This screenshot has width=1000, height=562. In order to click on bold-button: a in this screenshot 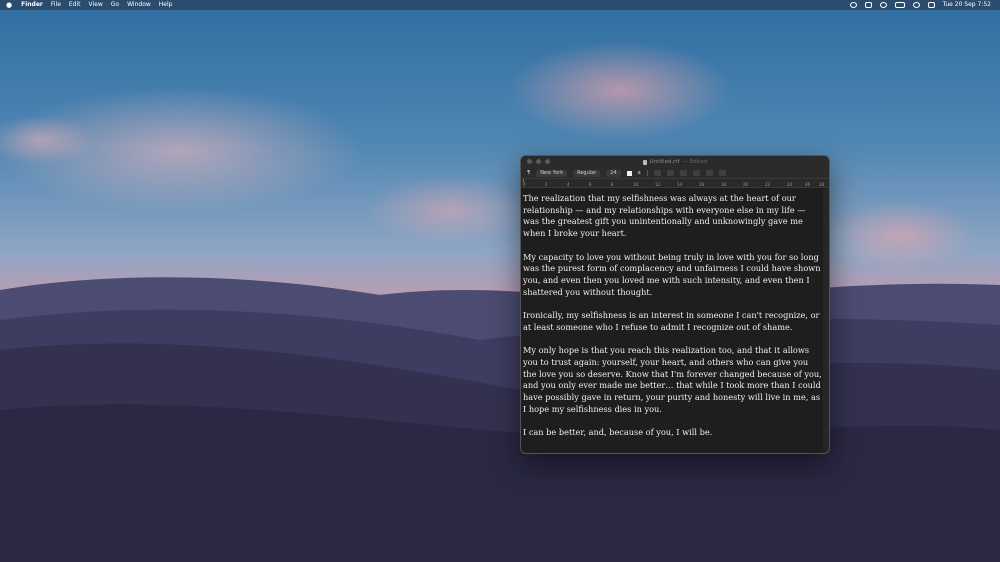, I will do `click(639, 173)`.